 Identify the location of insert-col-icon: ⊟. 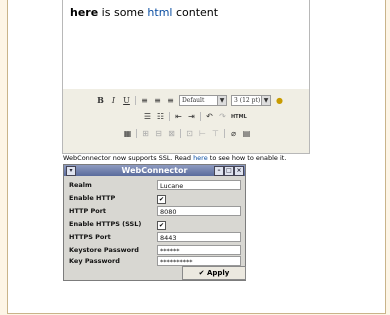
(158, 133).